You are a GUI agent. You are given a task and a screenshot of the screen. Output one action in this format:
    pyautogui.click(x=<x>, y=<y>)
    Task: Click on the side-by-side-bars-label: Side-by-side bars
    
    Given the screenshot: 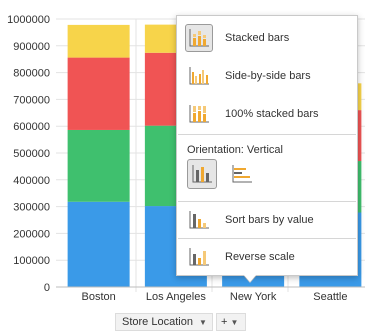 What is the action you would take?
    pyautogui.click(x=268, y=76)
    